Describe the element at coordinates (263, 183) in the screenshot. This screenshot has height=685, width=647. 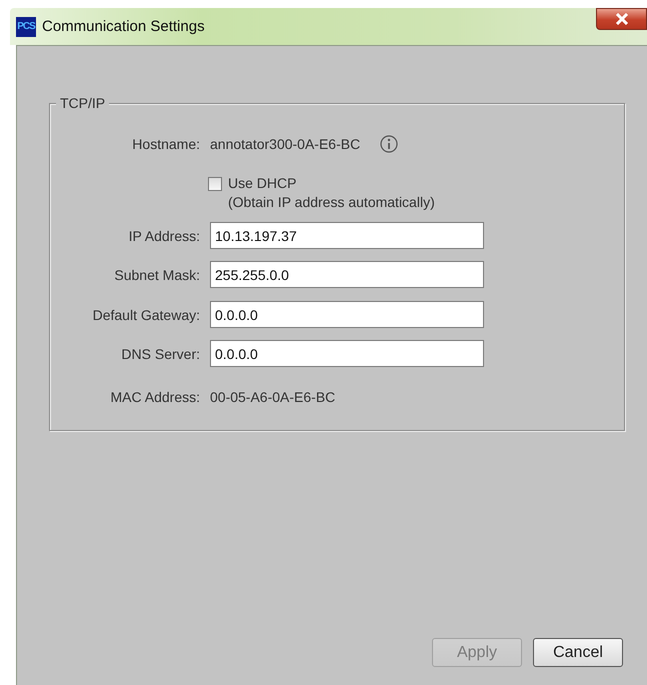
I see `checkbox-label: Use DHCP` at that location.